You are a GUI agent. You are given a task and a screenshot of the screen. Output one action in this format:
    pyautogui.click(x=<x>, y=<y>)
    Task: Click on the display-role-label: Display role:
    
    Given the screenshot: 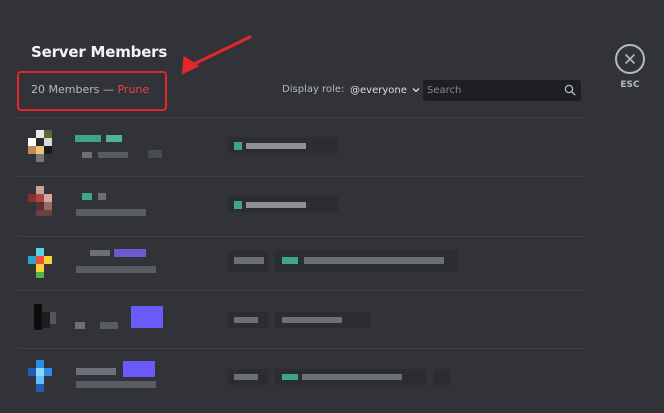 What is the action you would take?
    pyautogui.click(x=313, y=89)
    